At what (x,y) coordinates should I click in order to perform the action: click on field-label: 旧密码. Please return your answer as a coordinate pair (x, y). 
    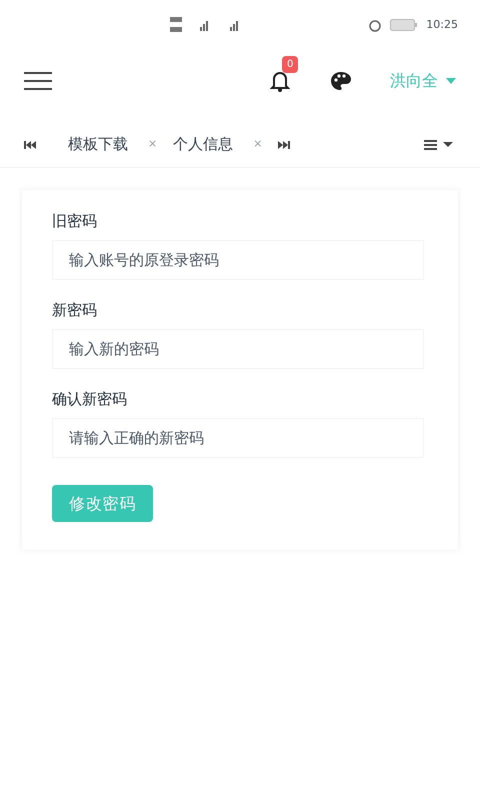
    Looking at the image, I should click on (74, 221).